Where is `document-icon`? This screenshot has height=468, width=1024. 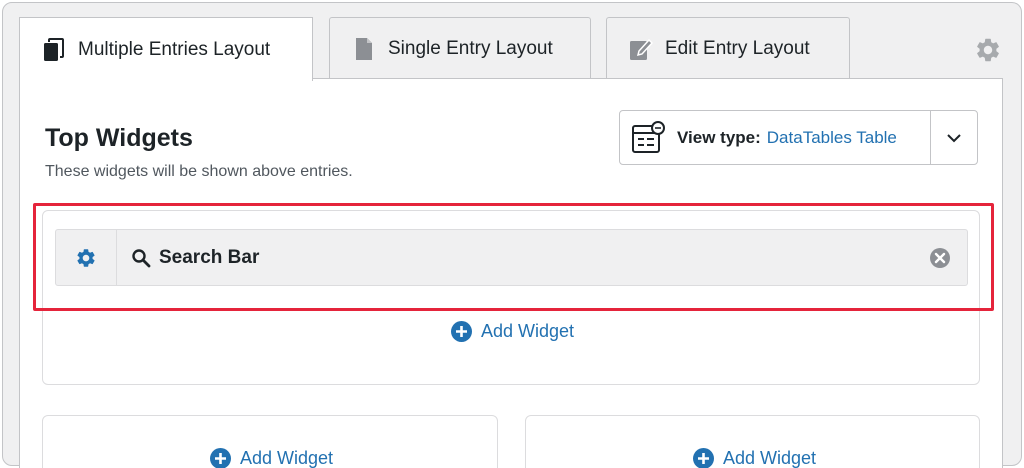 document-icon is located at coordinates (364, 49).